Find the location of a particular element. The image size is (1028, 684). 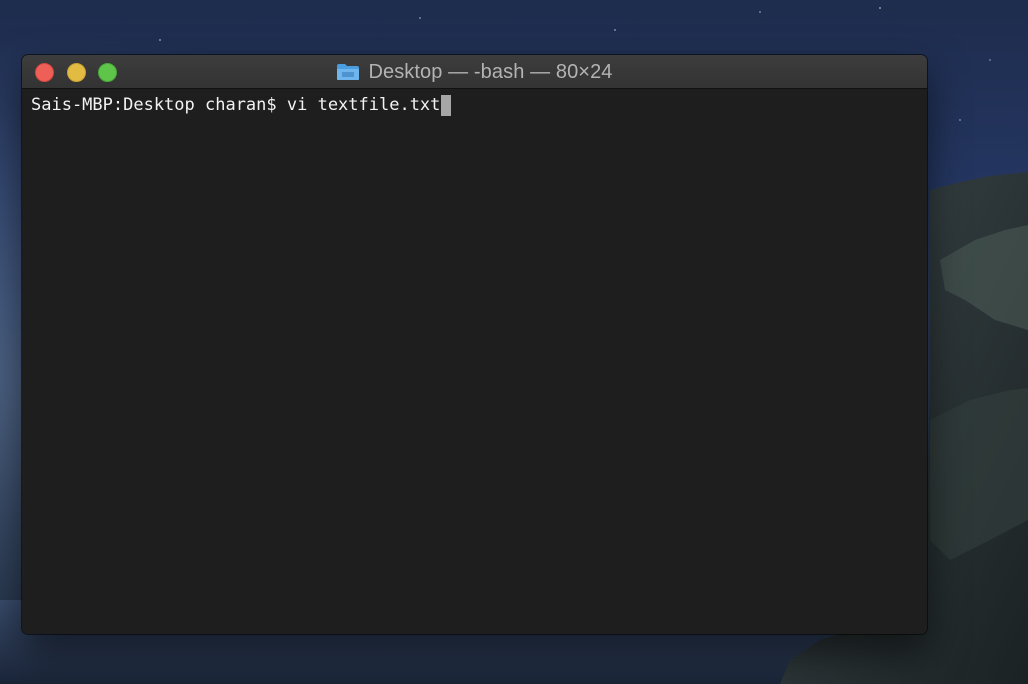

title-bar: Desktop — -bash — 80×24 is located at coordinates (474, 72).